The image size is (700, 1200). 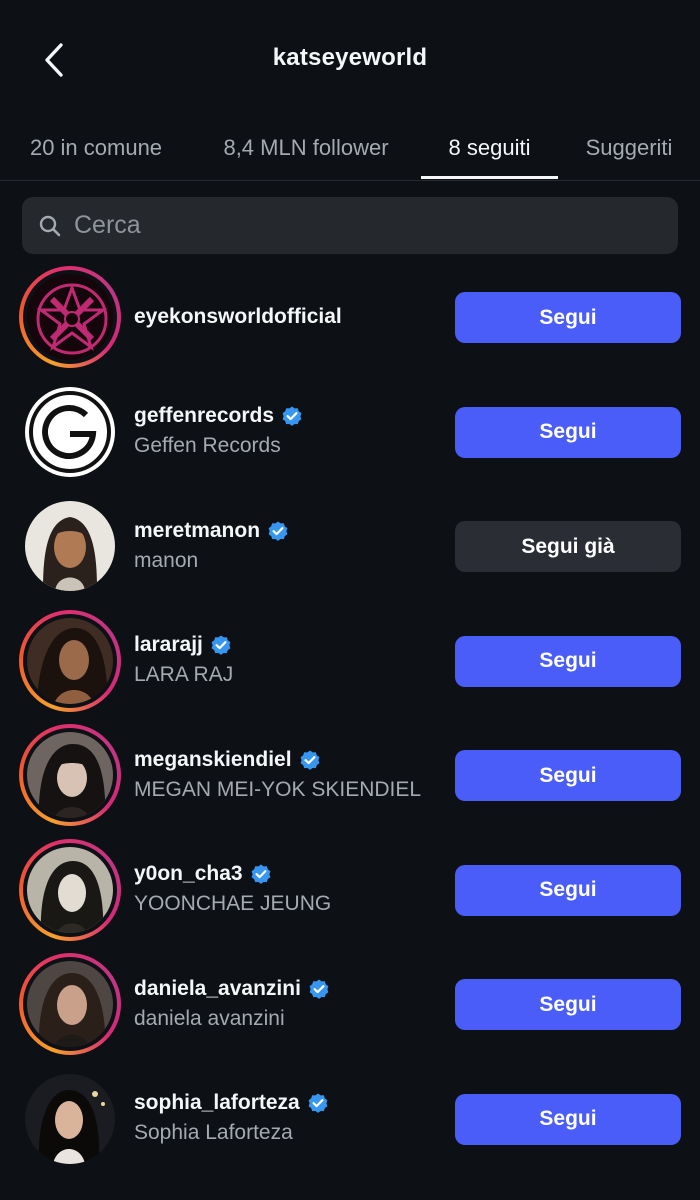 I want to click on account-names: y0on_cha3 YOONCHAE JEUNG, so click(x=232, y=890).